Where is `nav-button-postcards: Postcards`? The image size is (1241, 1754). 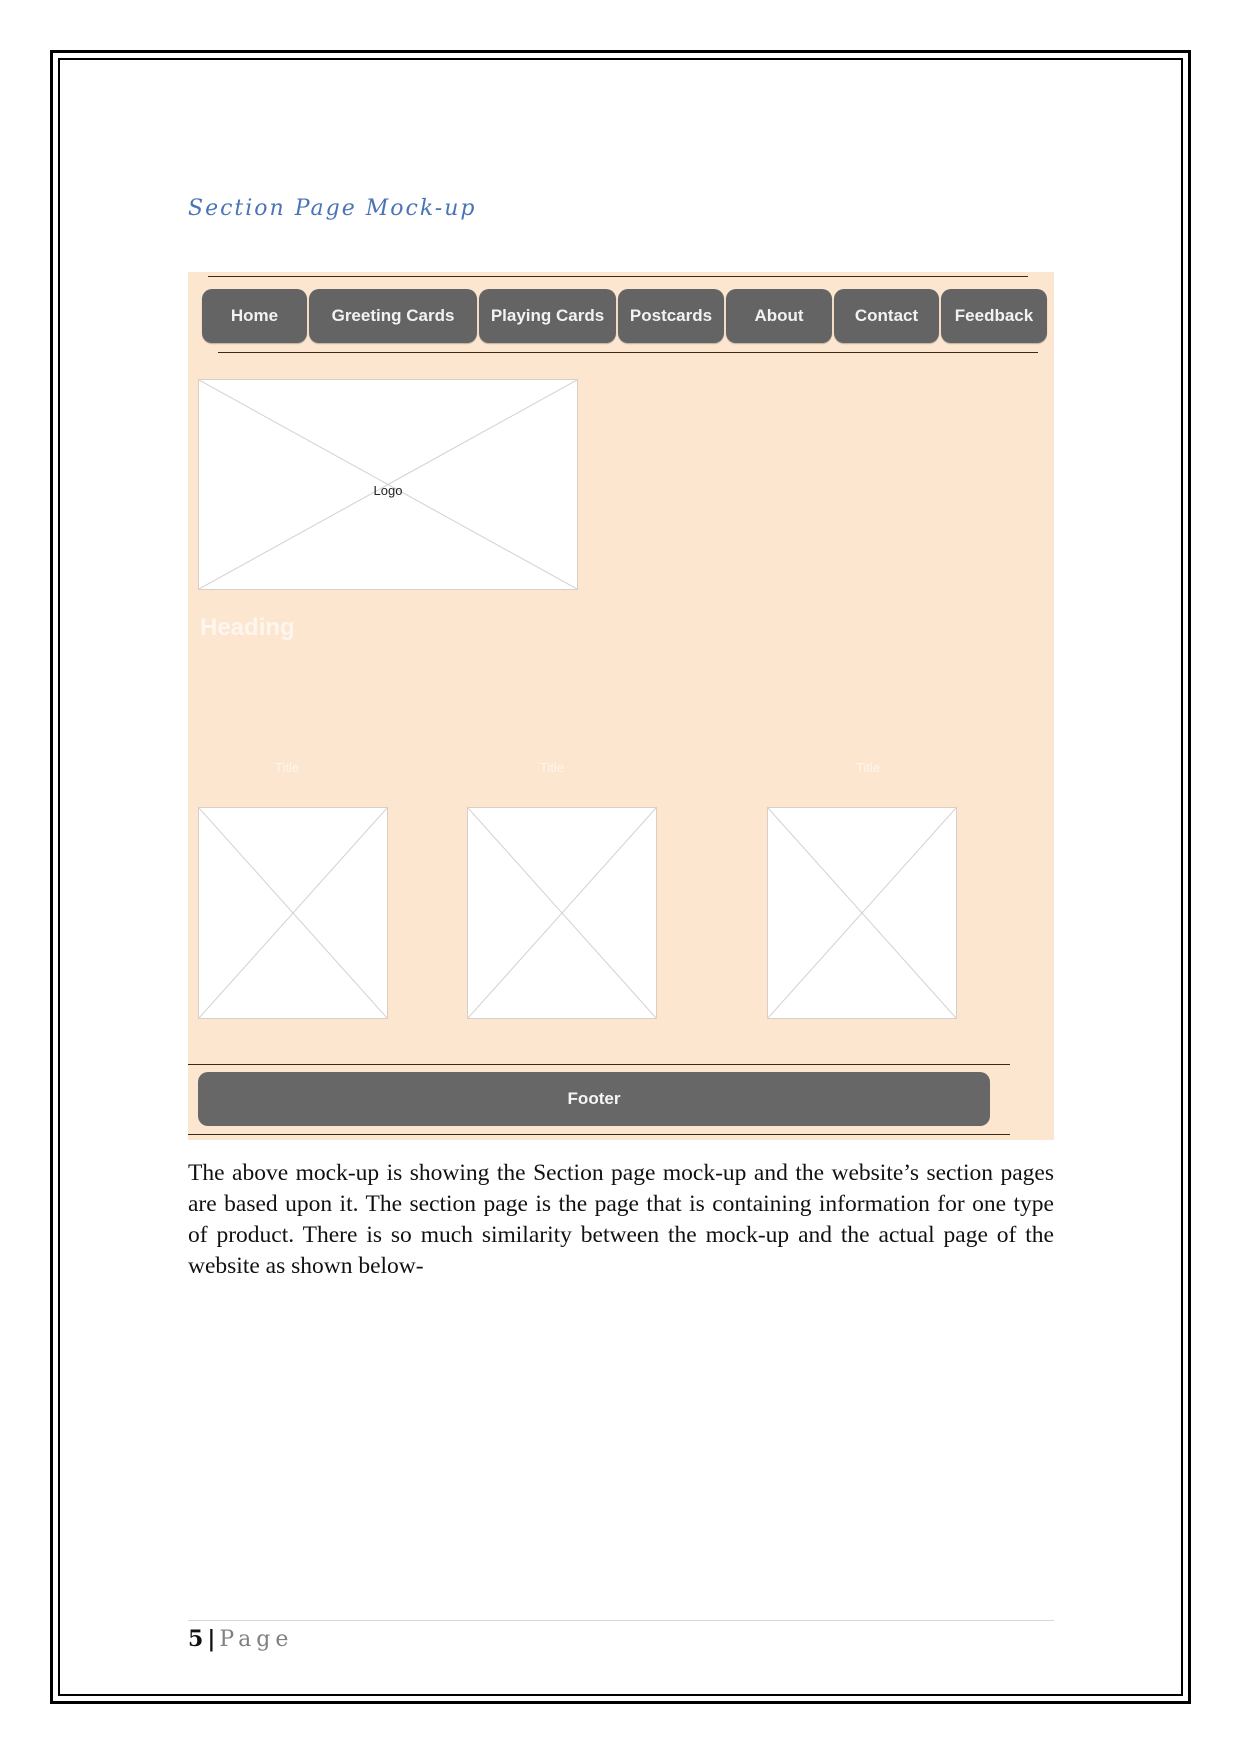
nav-button-postcards: Postcards is located at coordinates (671, 316).